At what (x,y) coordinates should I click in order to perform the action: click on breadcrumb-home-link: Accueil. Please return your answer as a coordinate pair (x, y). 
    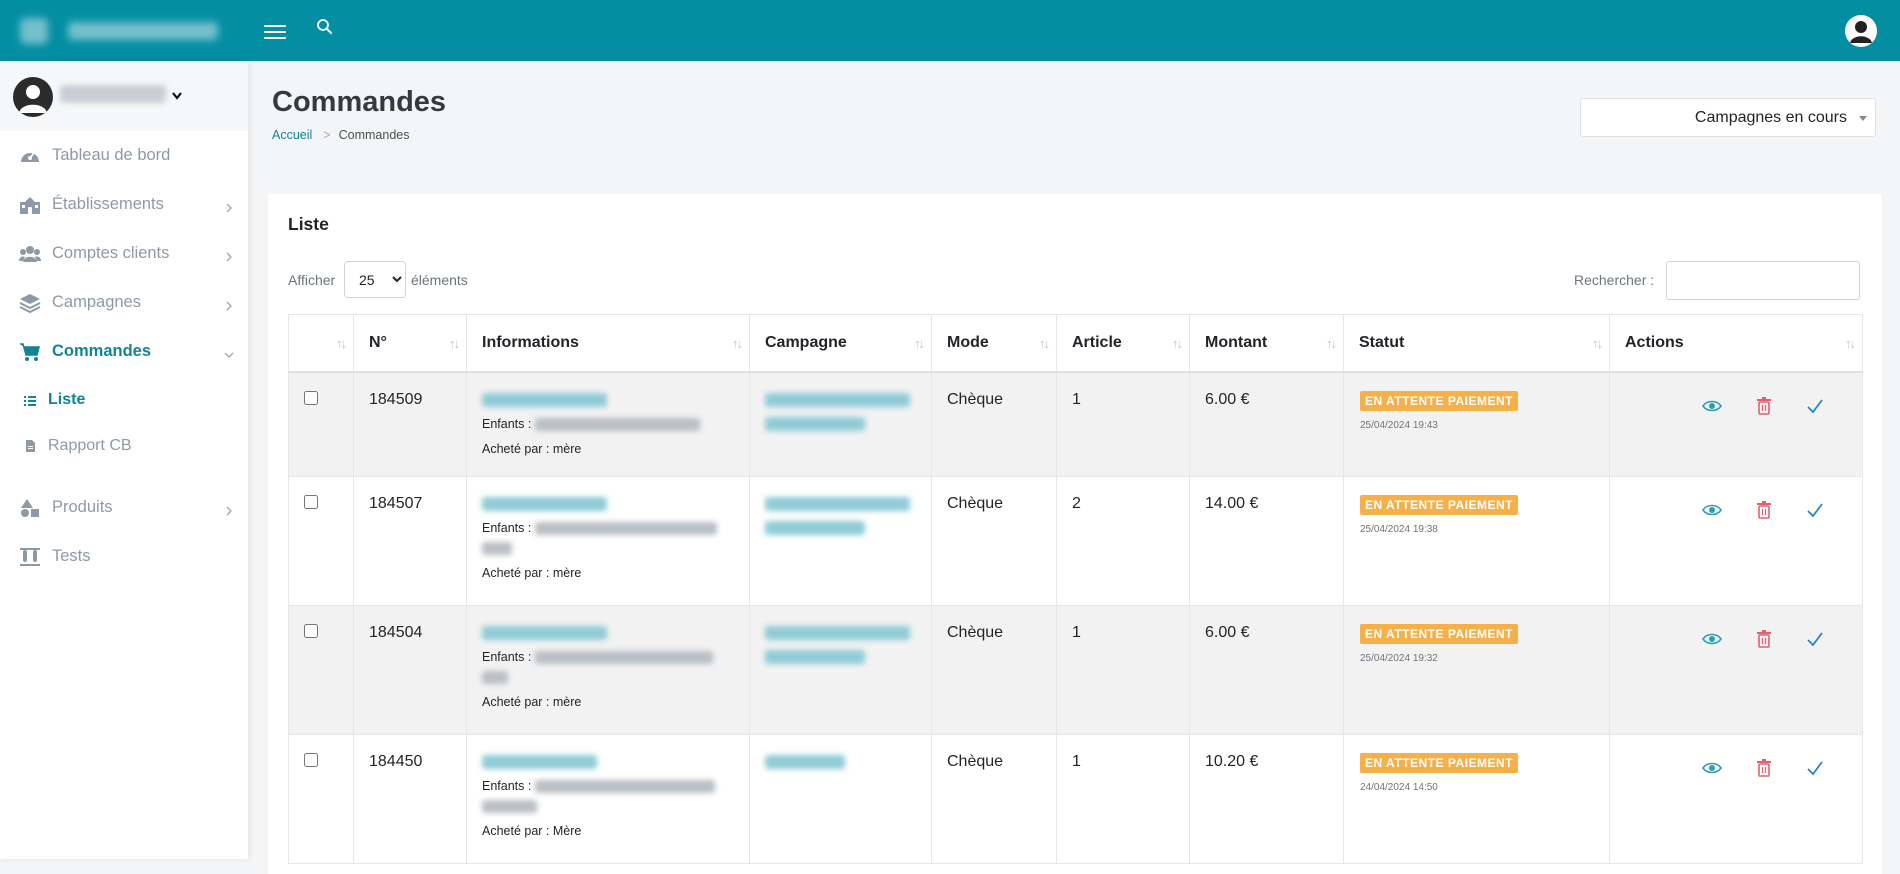
    Looking at the image, I should click on (292, 135).